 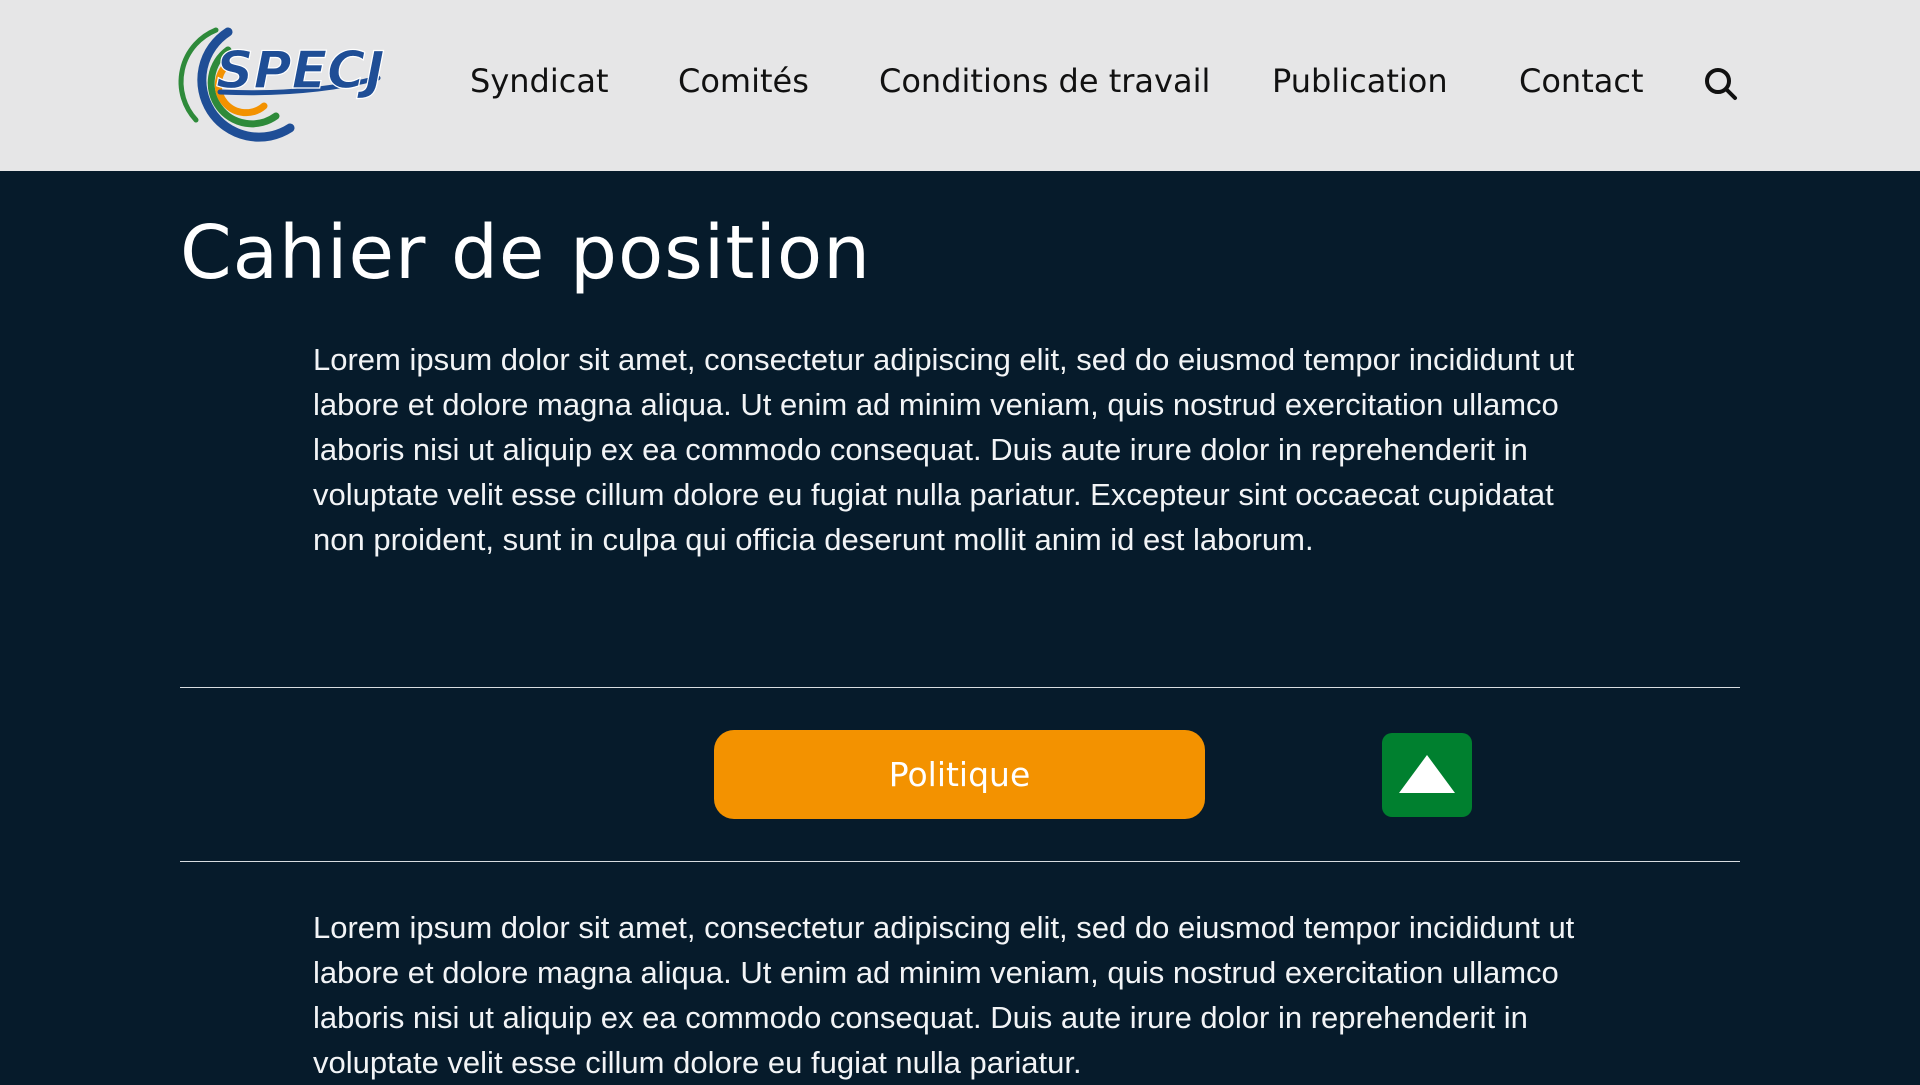 I want to click on divider-top, so click(x=960, y=687).